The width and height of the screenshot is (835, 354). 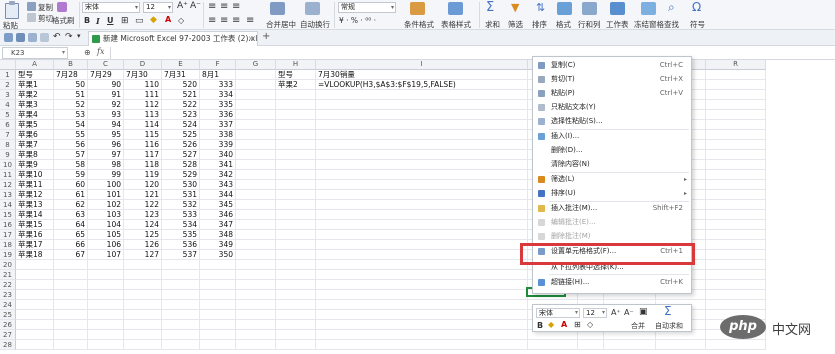 I want to click on value-cell: 520, so click(x=181, y=85).